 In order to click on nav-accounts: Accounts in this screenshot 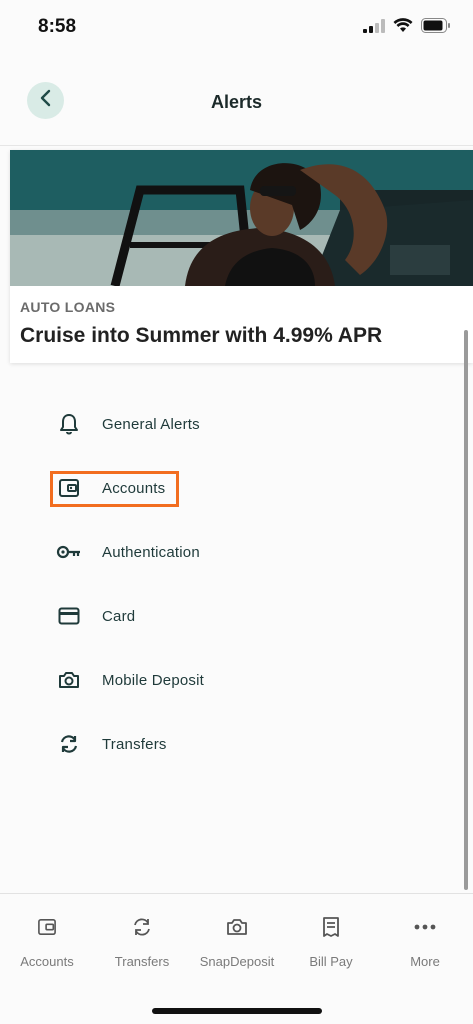, I will do `click(47, 941)`.